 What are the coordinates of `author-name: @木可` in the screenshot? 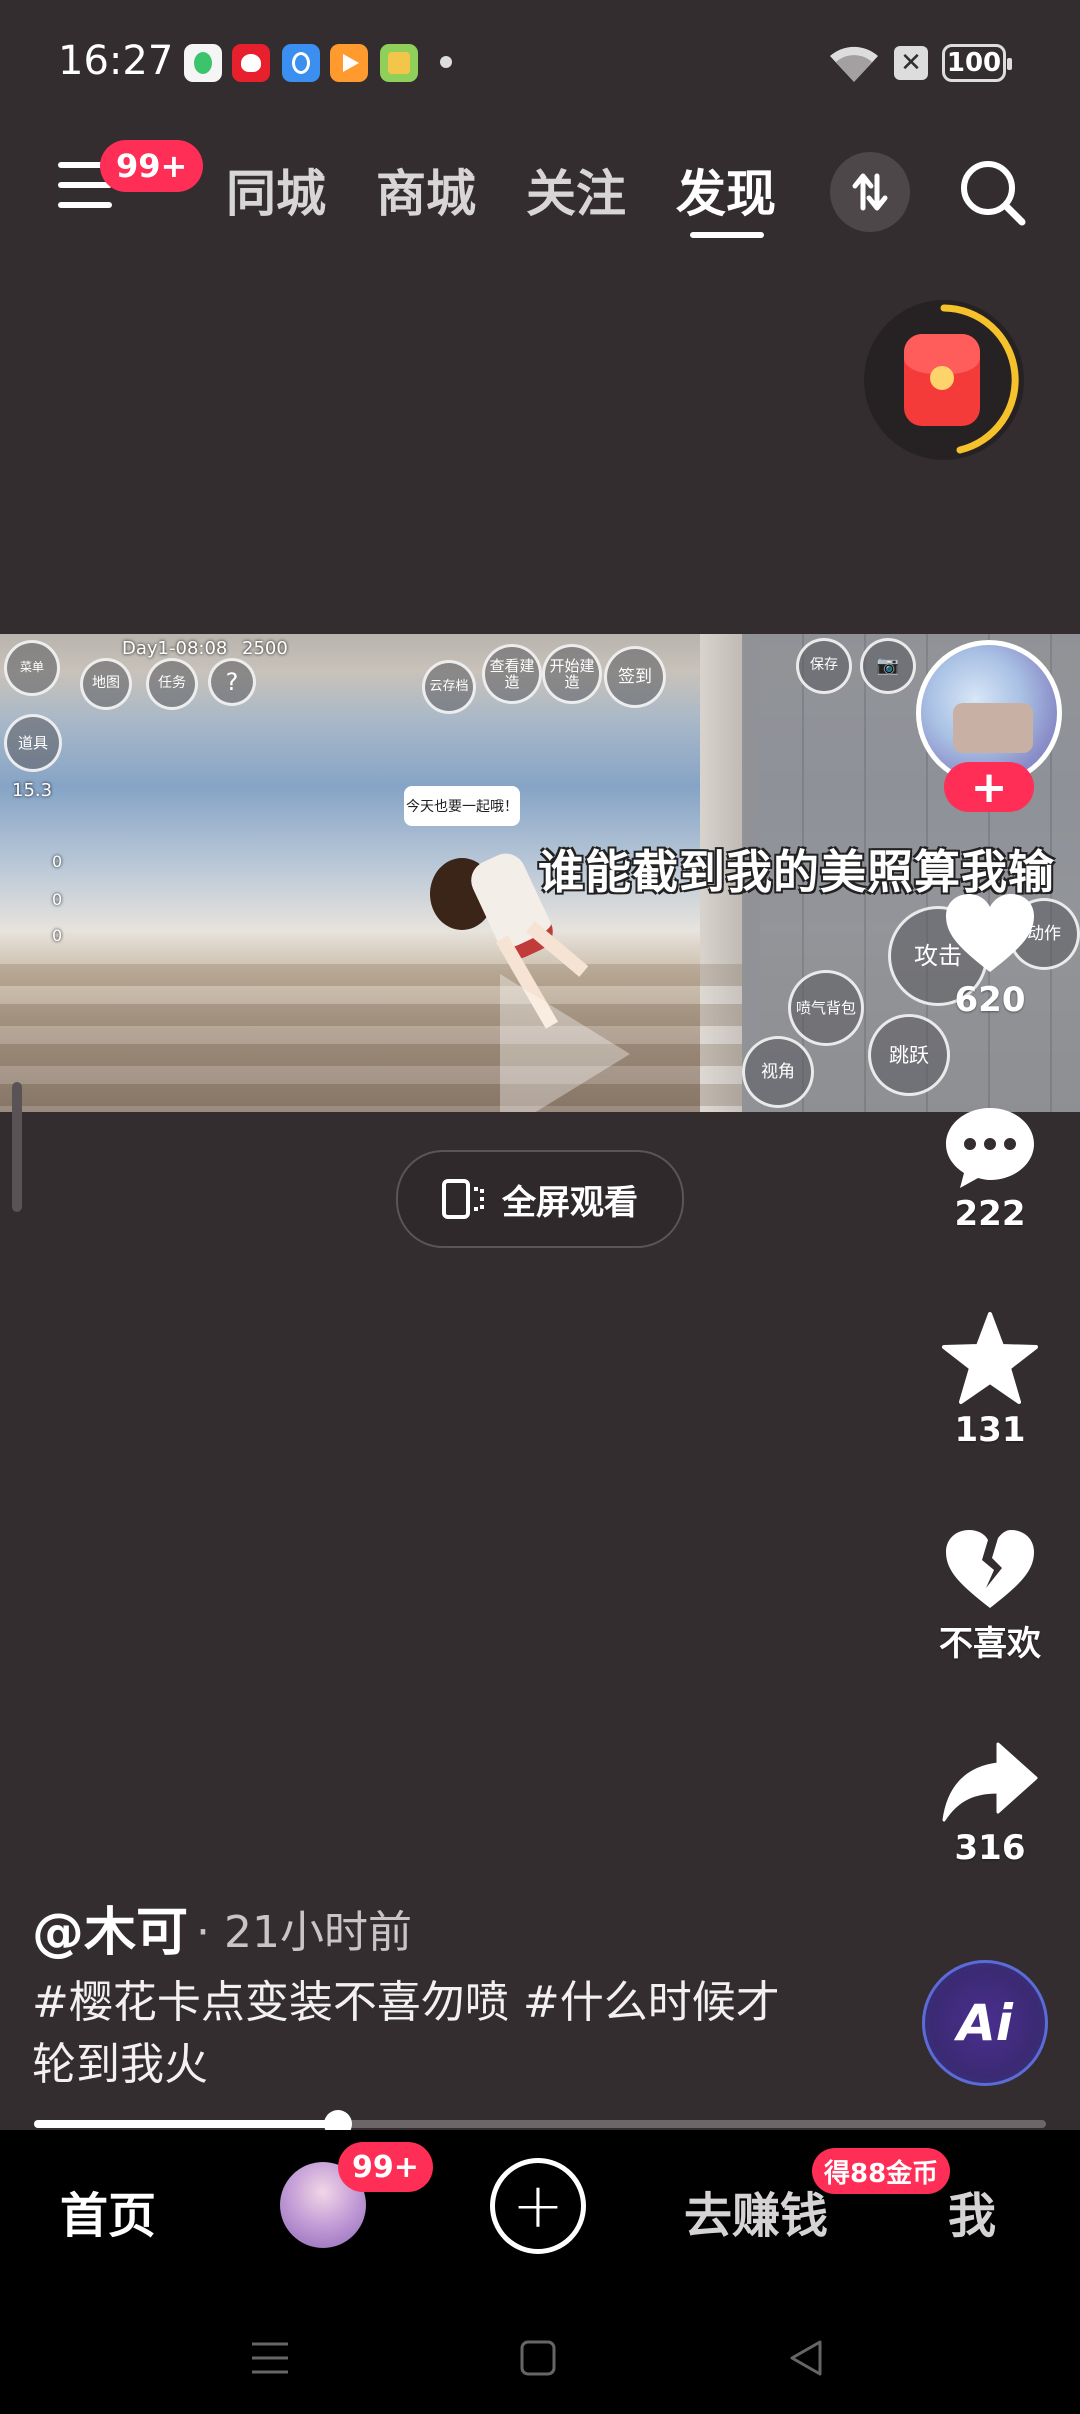 It's located at (110, 1927).